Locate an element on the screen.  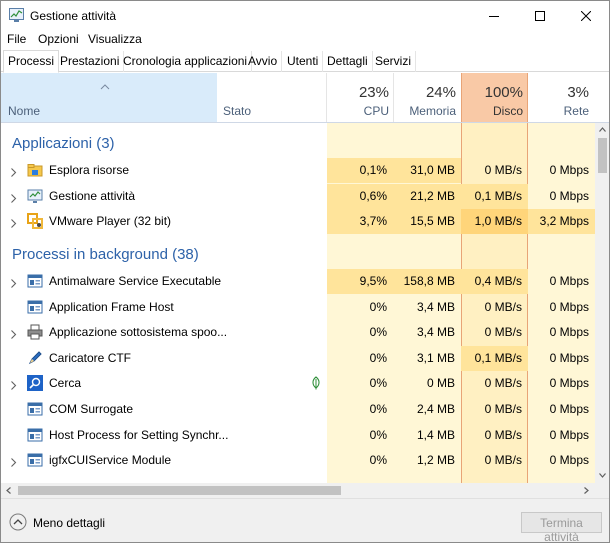
sort-ascending-icon is located at coordinates (105, 87).